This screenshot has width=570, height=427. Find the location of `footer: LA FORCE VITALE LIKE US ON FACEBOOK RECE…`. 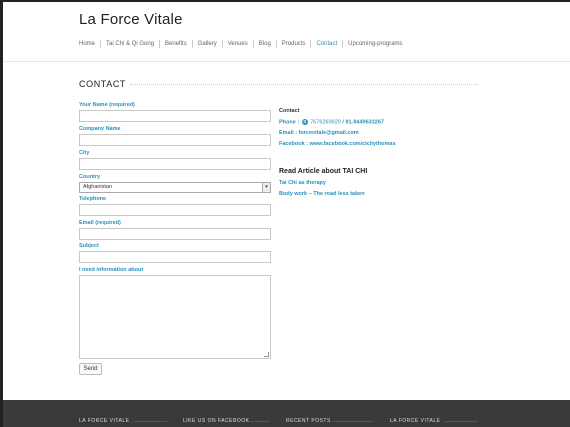

footer: LA FORCE VITALE LIKE US ON FACEBOOK RECE… is located at coordinates (286, 413).